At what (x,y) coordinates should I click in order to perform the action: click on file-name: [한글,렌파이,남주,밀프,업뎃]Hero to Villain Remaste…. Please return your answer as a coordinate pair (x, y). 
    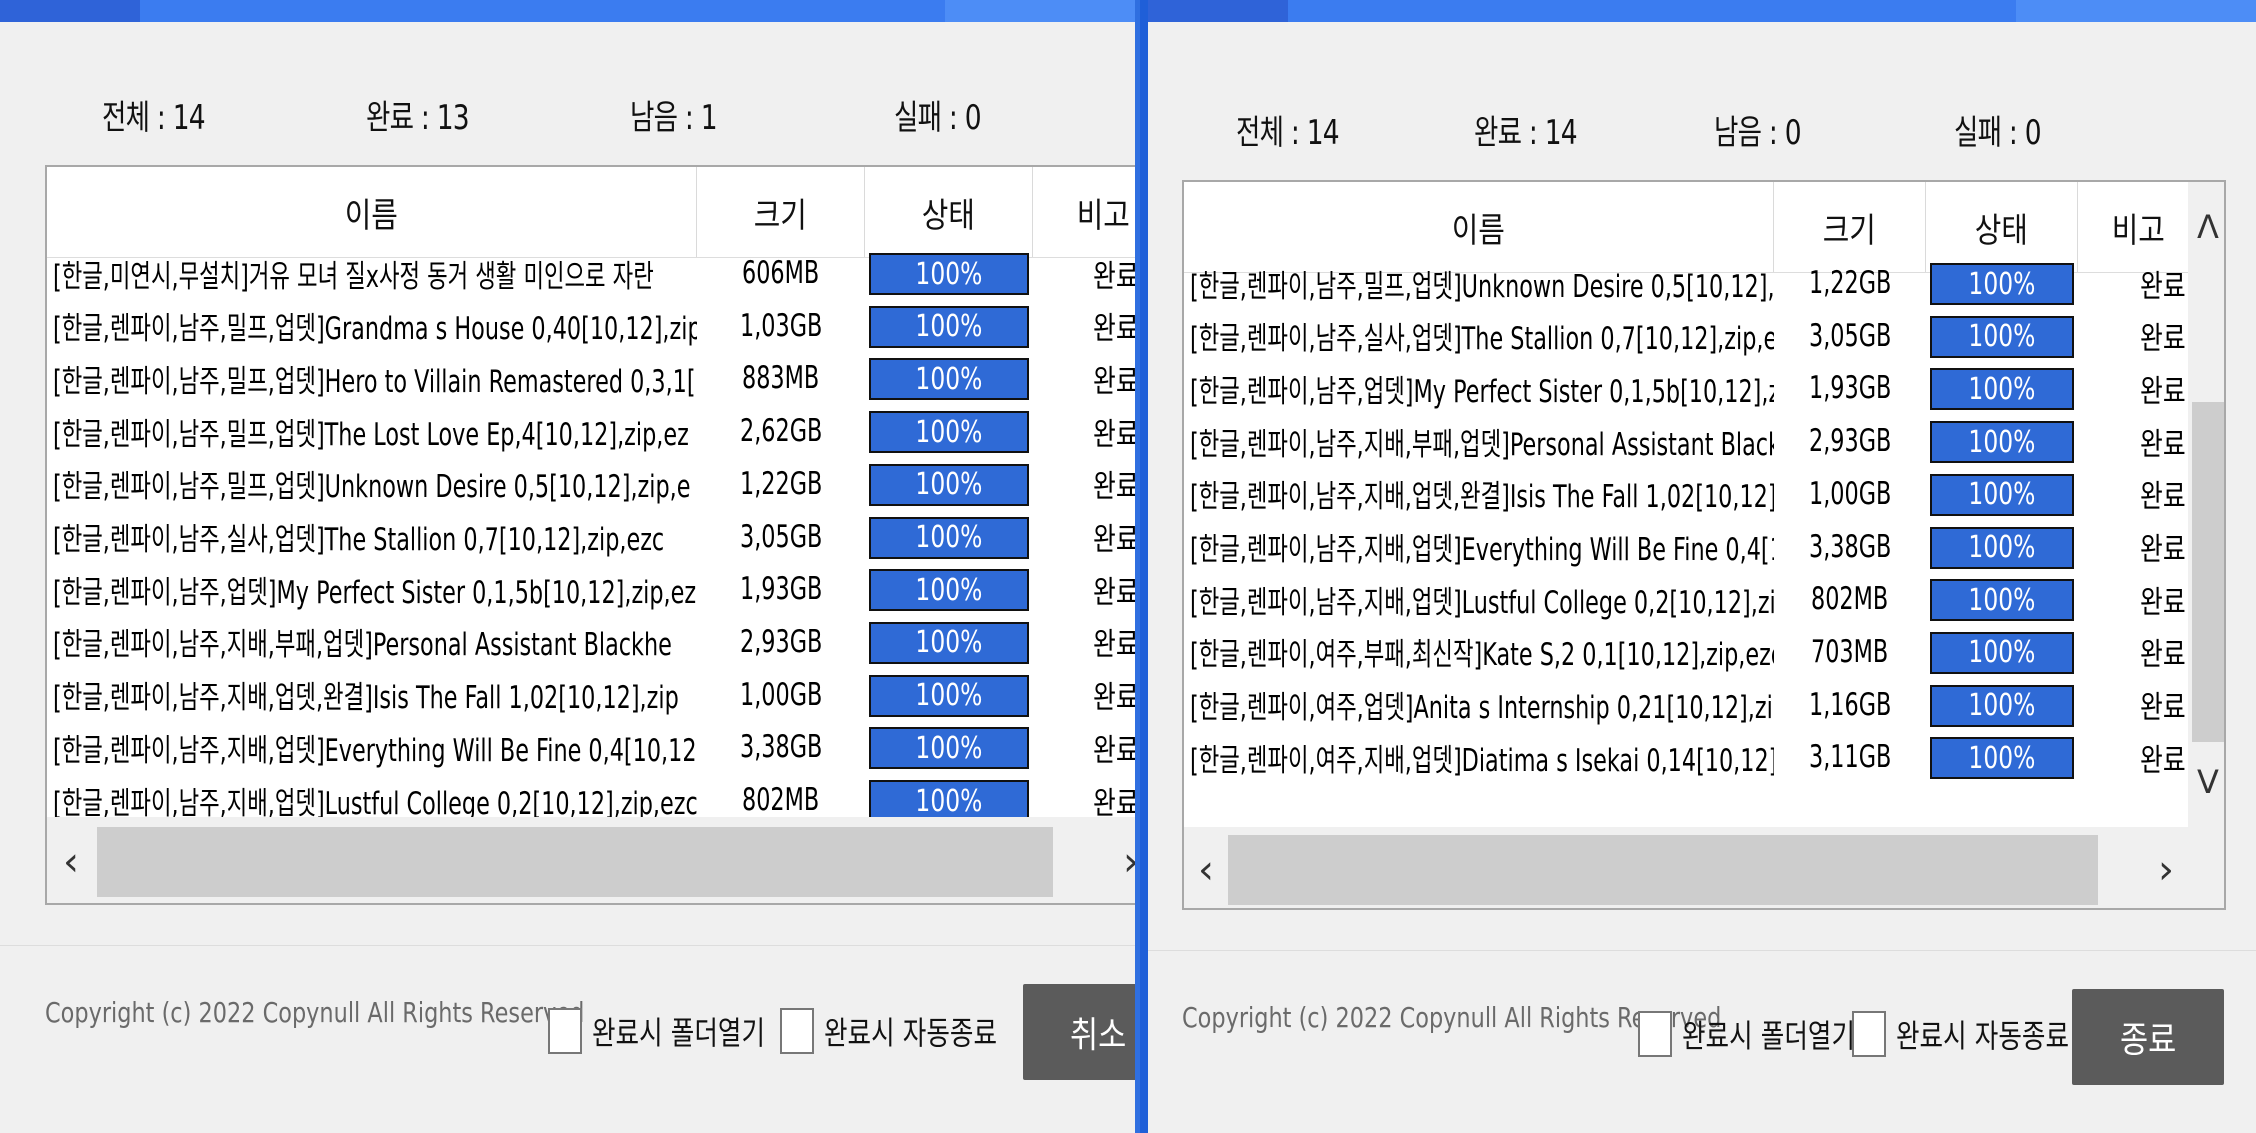
    Looking at the image, I should click on (374, 381).